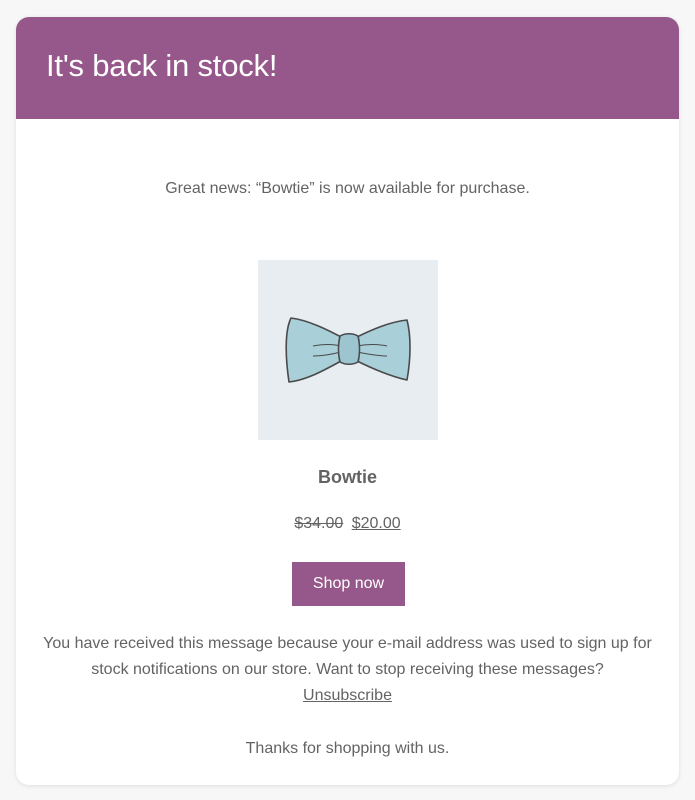  What do you see at coordinates (319, 523) in the screenshot?
I see `old-price: $34.00` at bounding box center [319, 523].